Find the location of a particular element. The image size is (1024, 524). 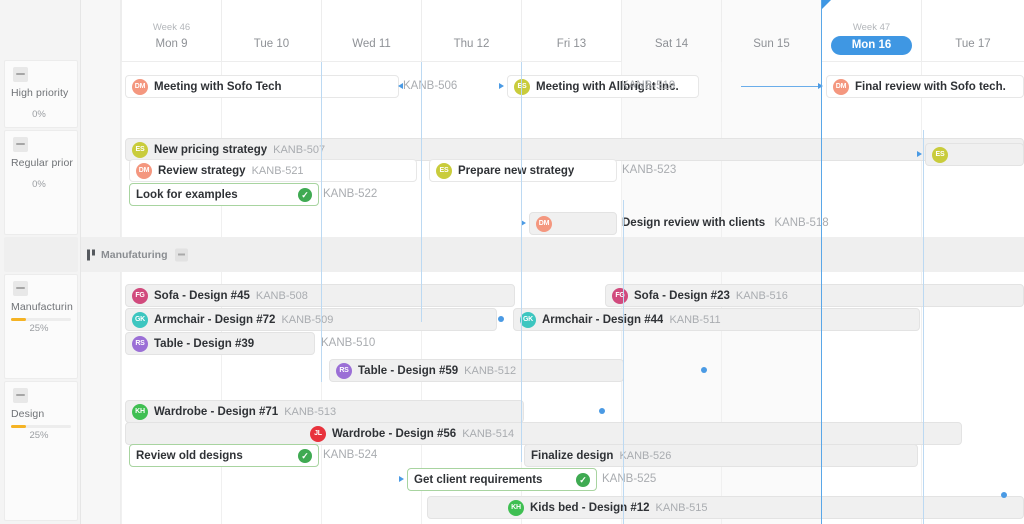

task-title: Armchair - Design #72 is located at coordinates (215, 319).